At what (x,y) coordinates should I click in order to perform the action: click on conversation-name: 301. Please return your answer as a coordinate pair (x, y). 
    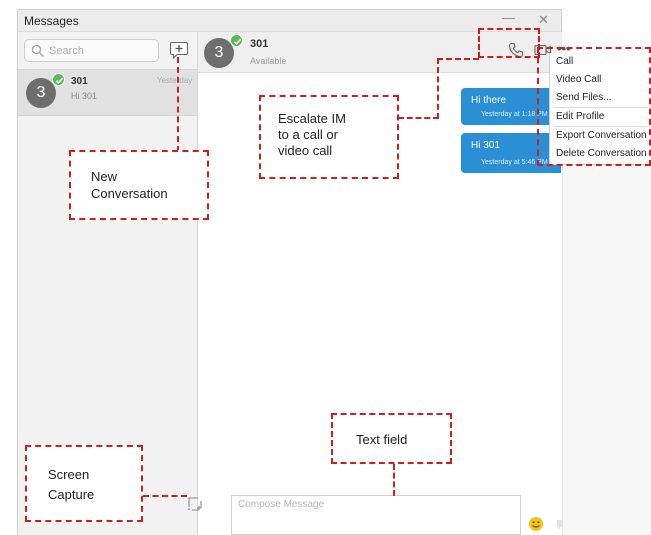
    Looking at the image, I should click on (79, 81).